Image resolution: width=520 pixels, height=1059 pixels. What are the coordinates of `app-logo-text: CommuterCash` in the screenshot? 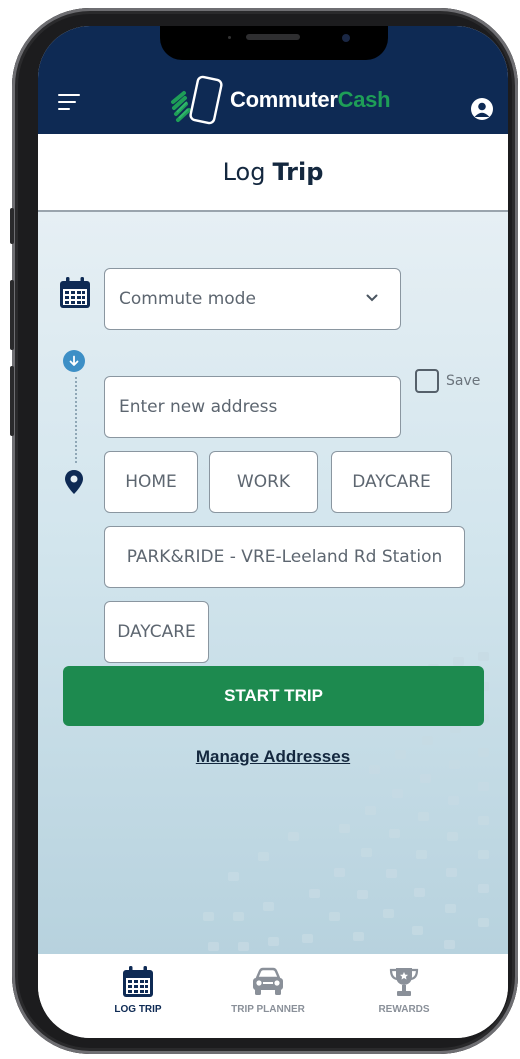 It's located at (310, 99).